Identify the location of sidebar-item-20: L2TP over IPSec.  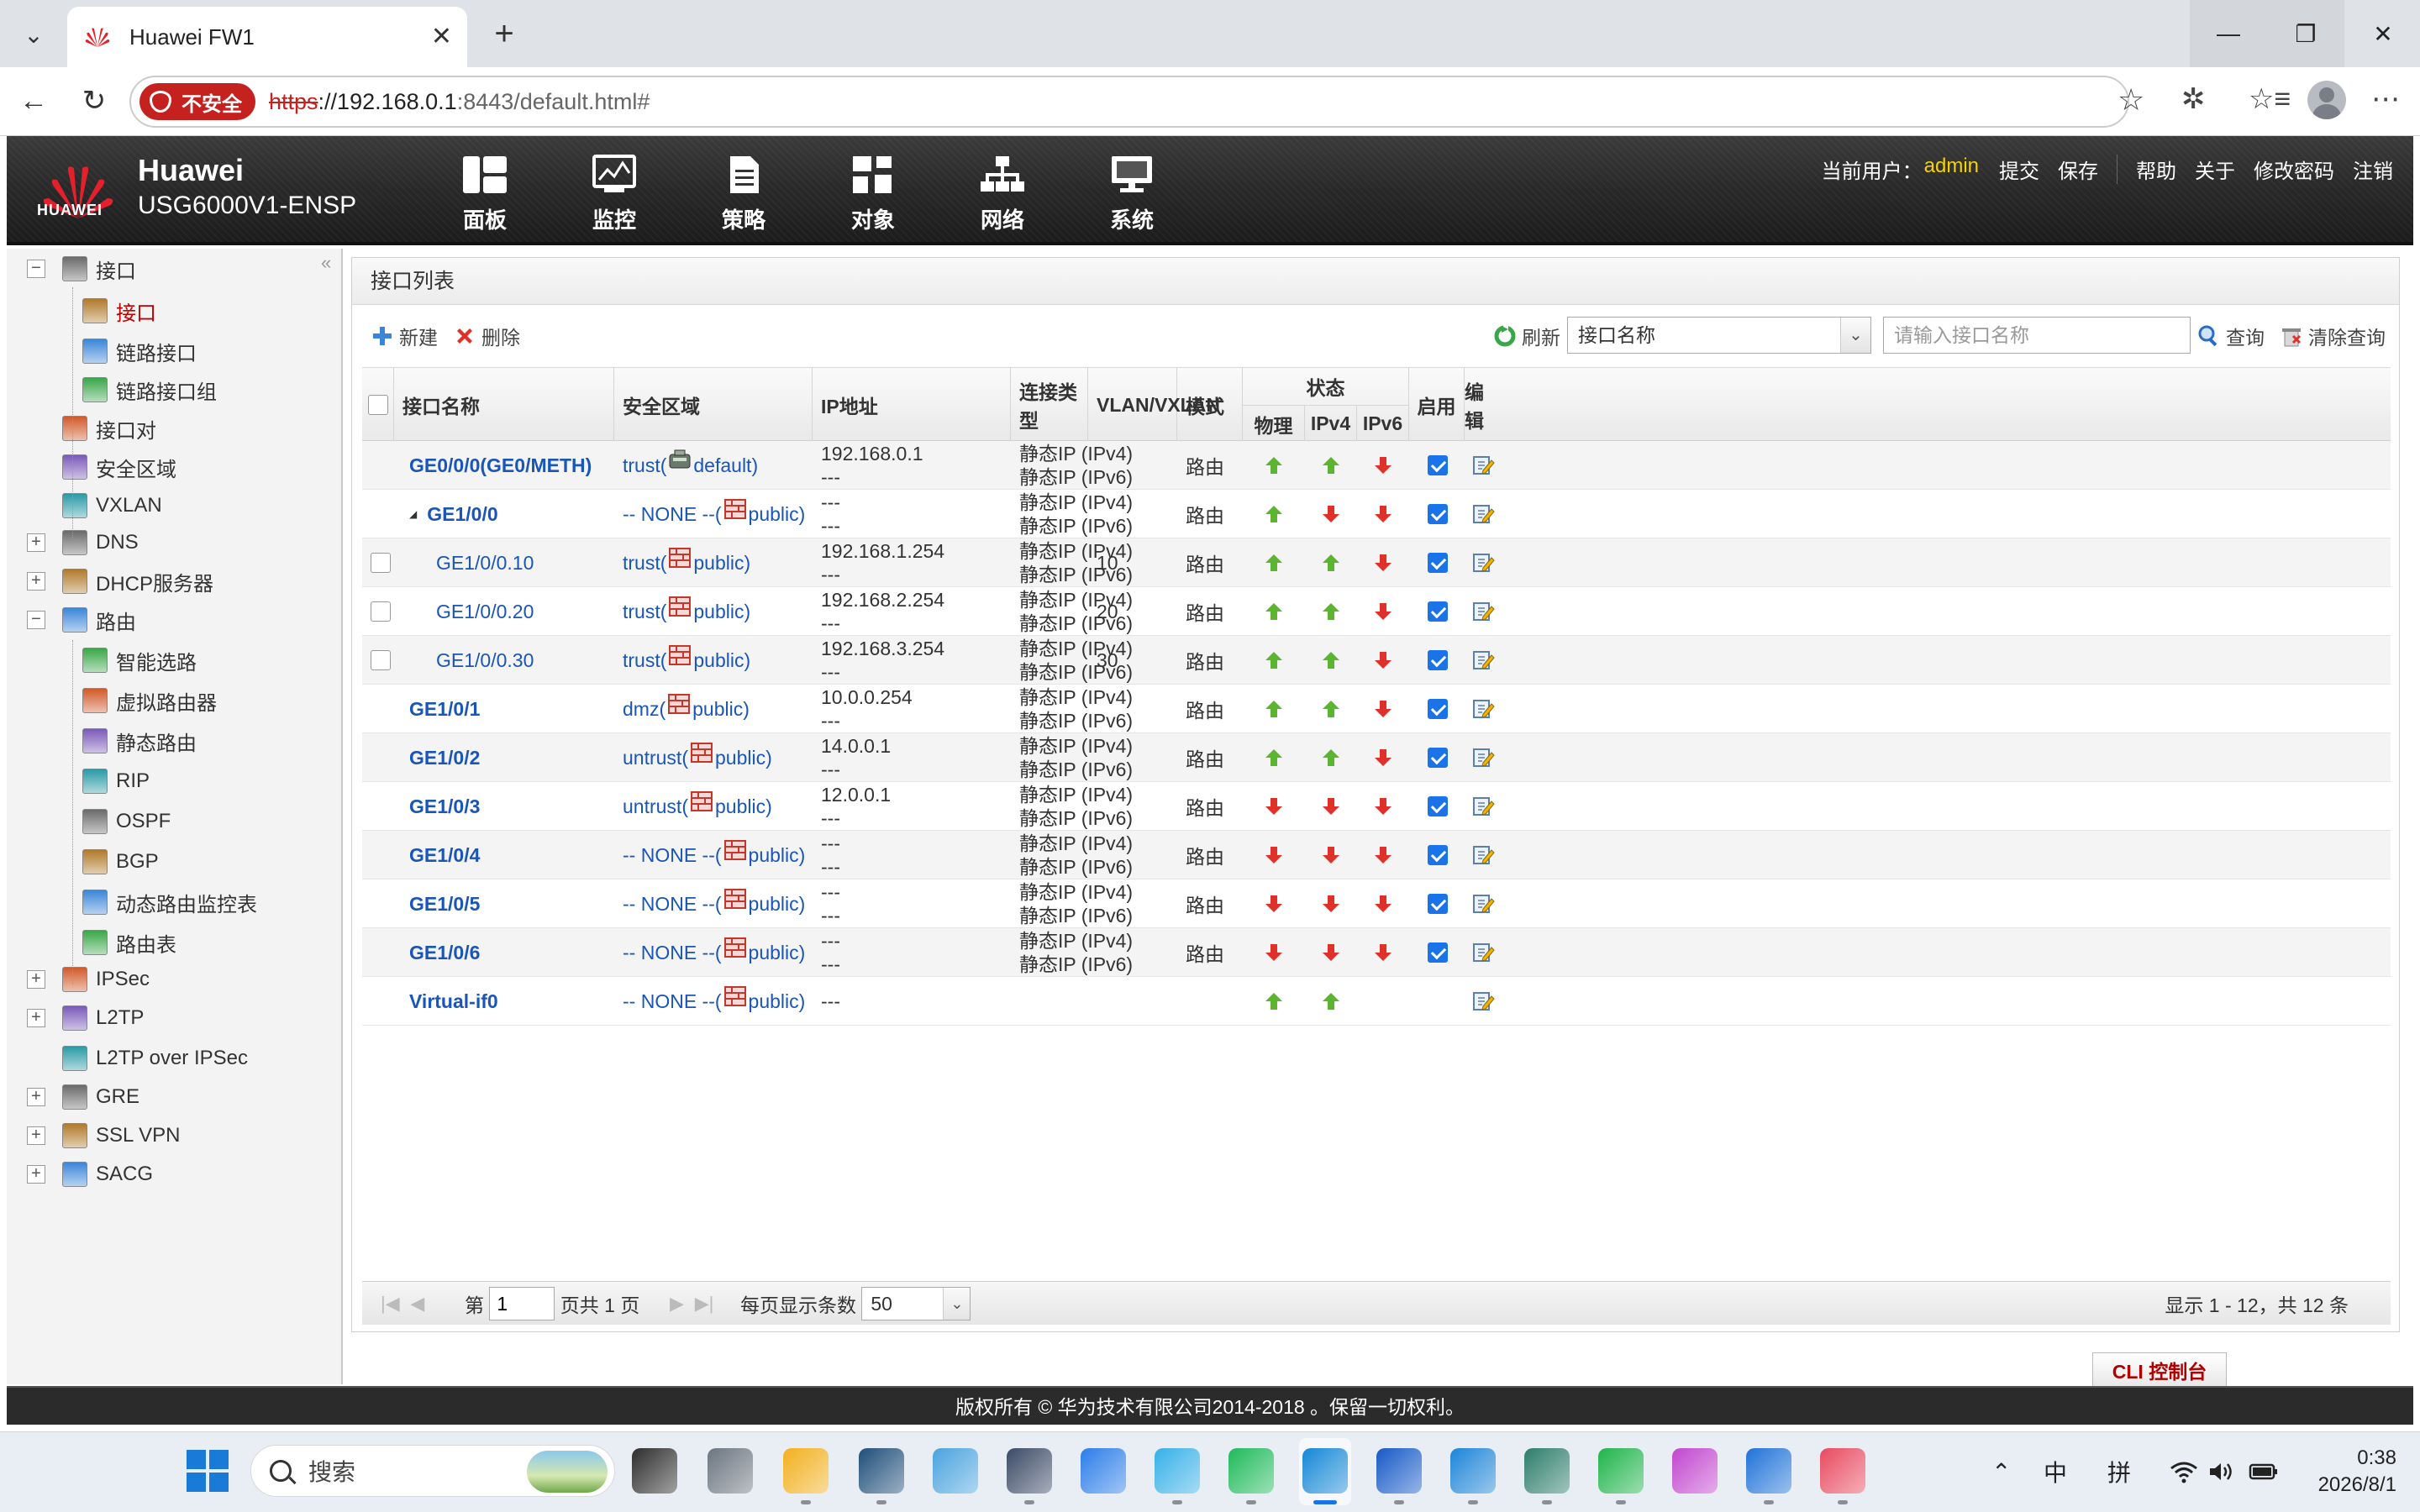
(155, 1058).